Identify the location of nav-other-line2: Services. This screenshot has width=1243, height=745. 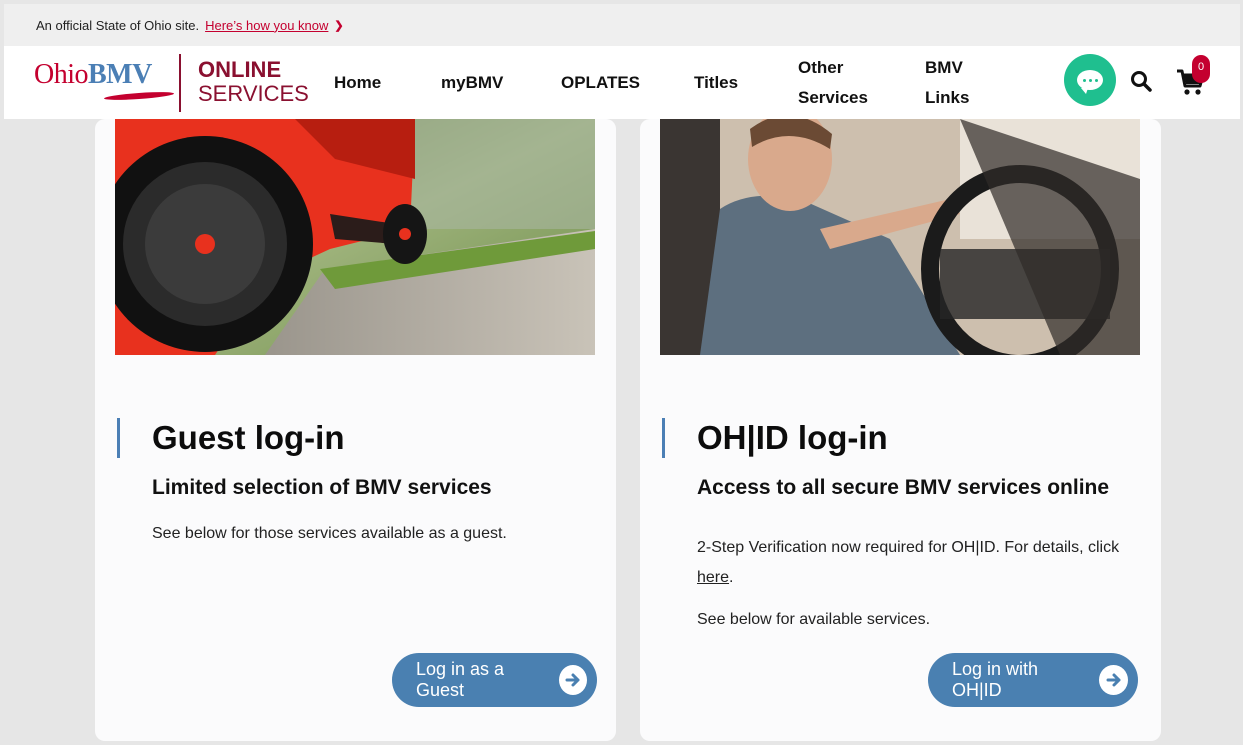
(833, 97).